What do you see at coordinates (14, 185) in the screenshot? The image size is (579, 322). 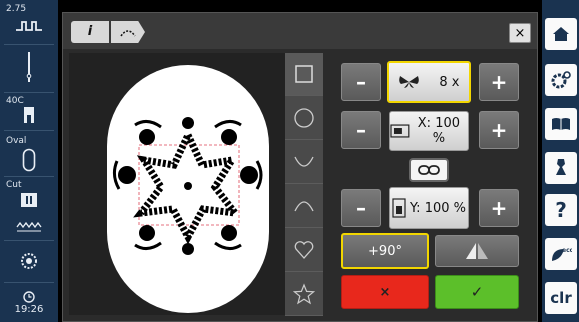 I see `cut-label: Cut` at bounding box center [14, 185].